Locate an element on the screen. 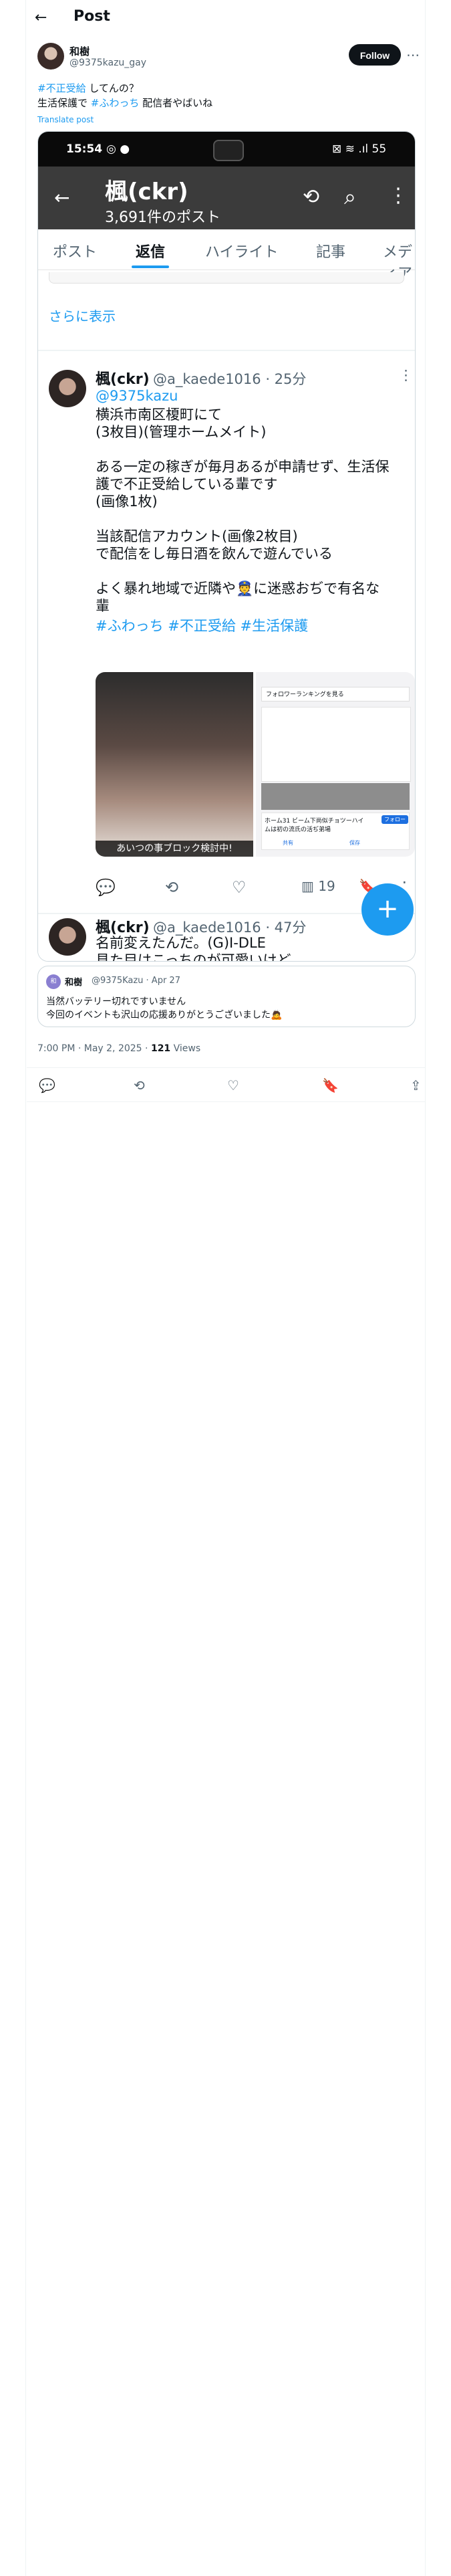  image-follow-chip: フォロー is located at coordinates (395, 820).